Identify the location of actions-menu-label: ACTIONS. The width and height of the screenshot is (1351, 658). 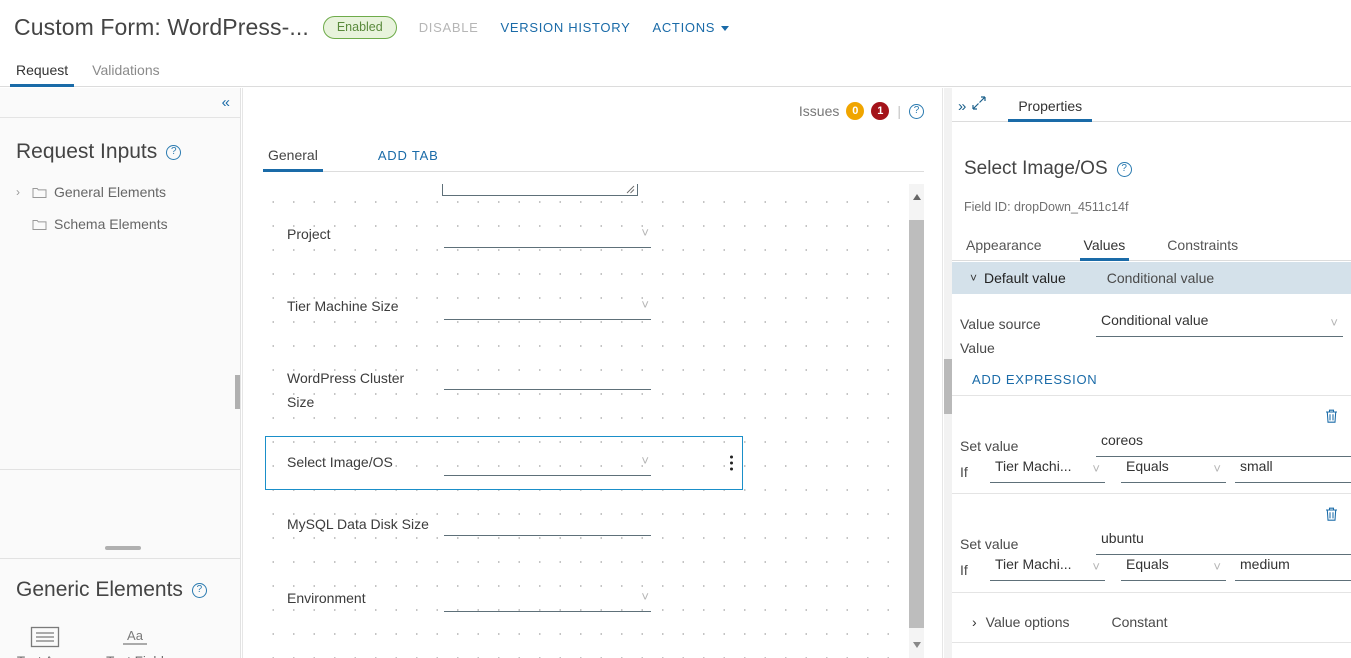
(684, 27).